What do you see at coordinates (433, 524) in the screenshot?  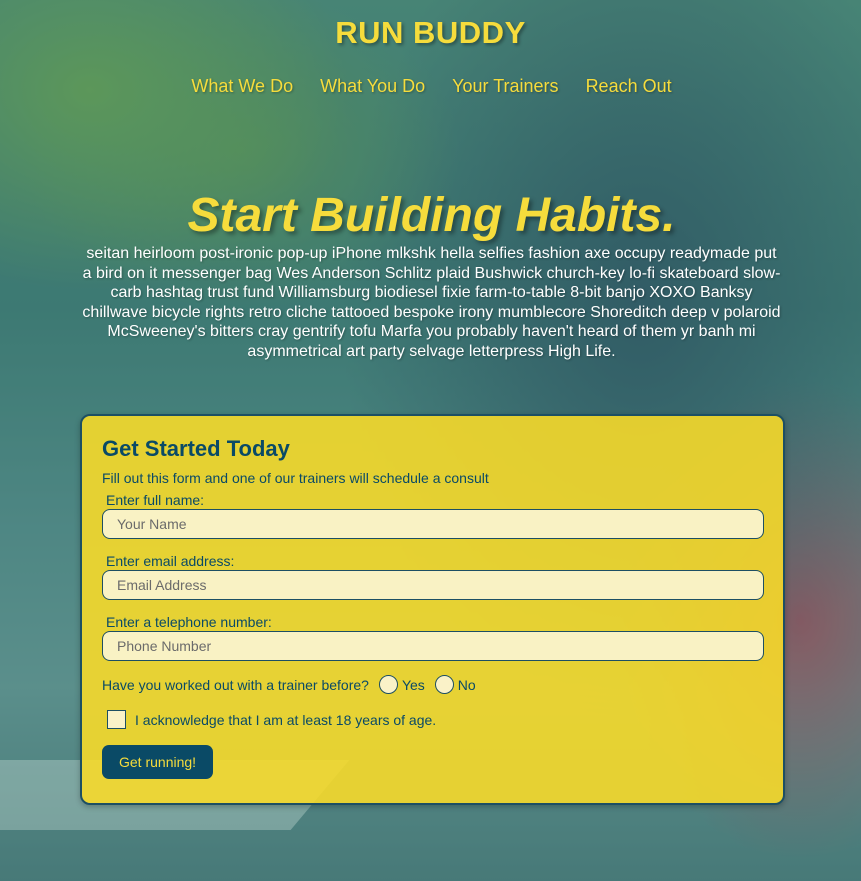 I see `name-input` at bounding box center [433, 524].